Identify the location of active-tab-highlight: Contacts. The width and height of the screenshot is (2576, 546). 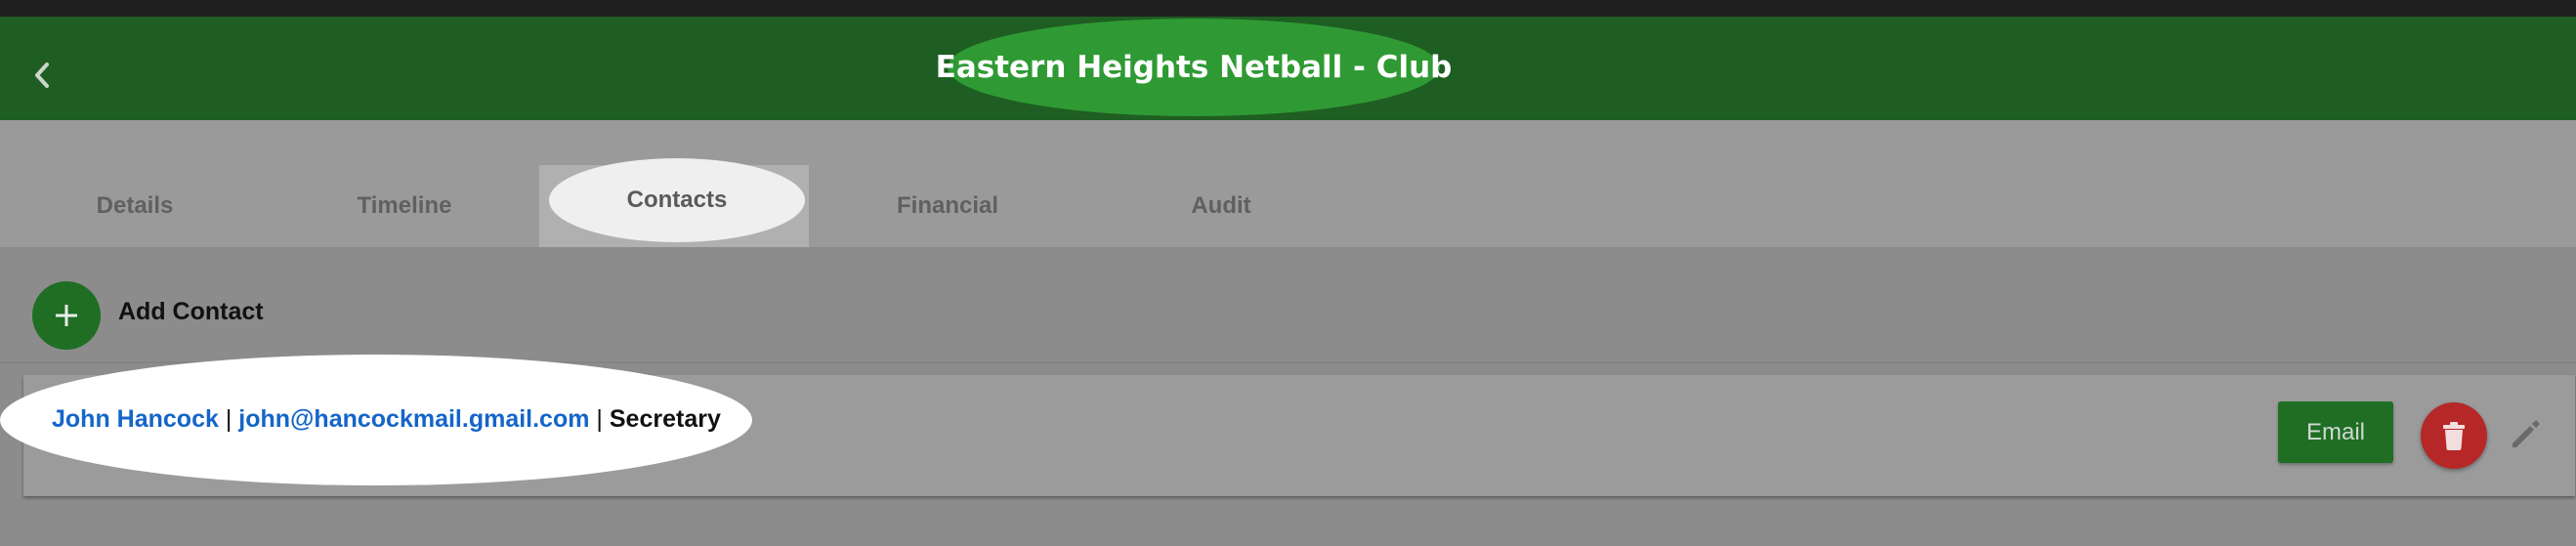
(677, 200).